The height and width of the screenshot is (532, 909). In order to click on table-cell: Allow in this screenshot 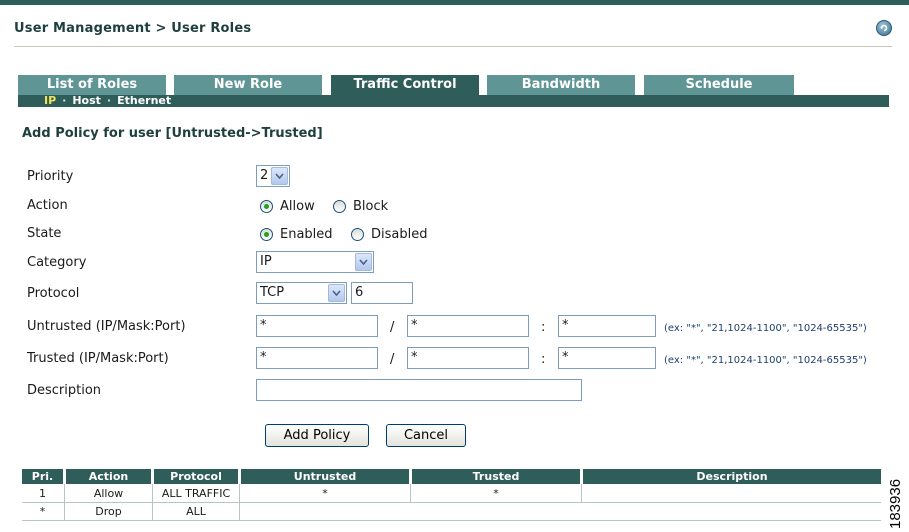, I will do `click(108, 493)`.